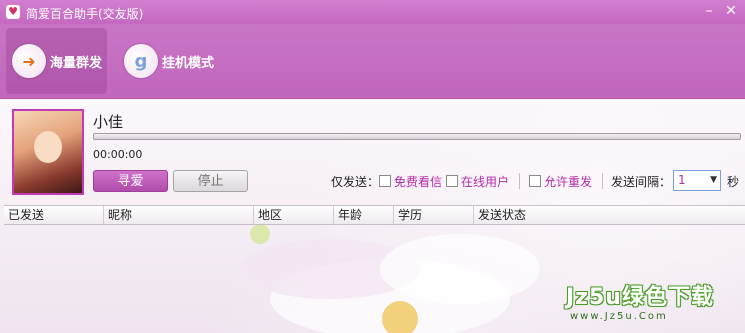 This screenshot has width=745, height=333. I want to click on free-letter-checkbox, so click(385, 181).